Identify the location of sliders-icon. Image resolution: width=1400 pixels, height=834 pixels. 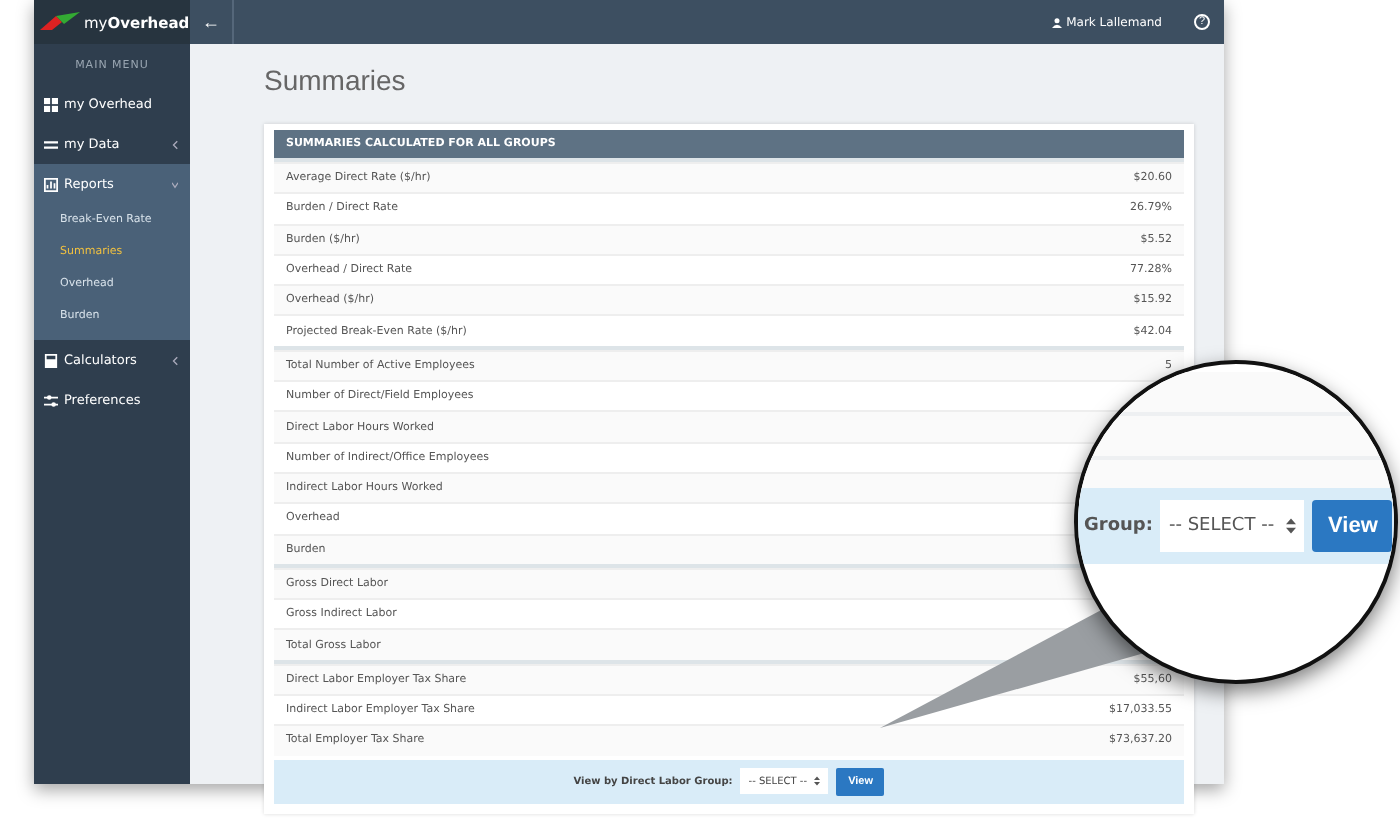
(51, 400).